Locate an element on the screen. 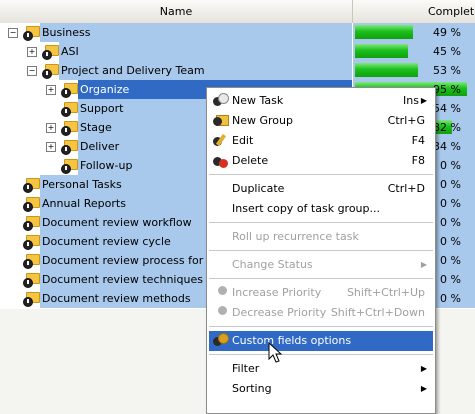 Image resolution: width=475 pixels, height=414 pixels. tree-row-label: Deliver is located at coordinates (100, 146).